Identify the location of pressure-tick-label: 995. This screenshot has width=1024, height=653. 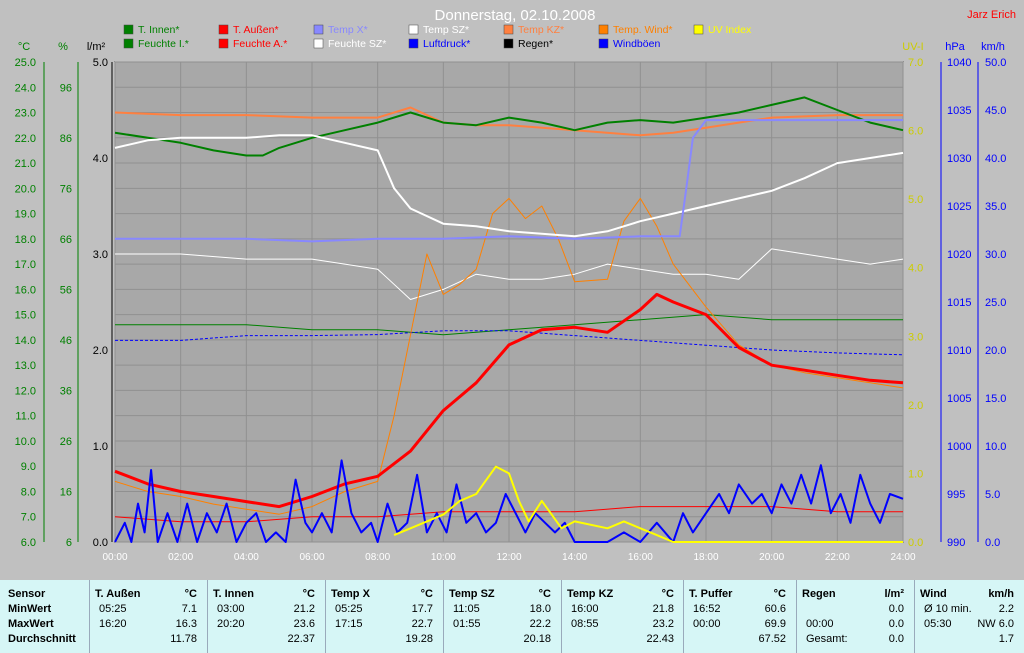
(956, 495).